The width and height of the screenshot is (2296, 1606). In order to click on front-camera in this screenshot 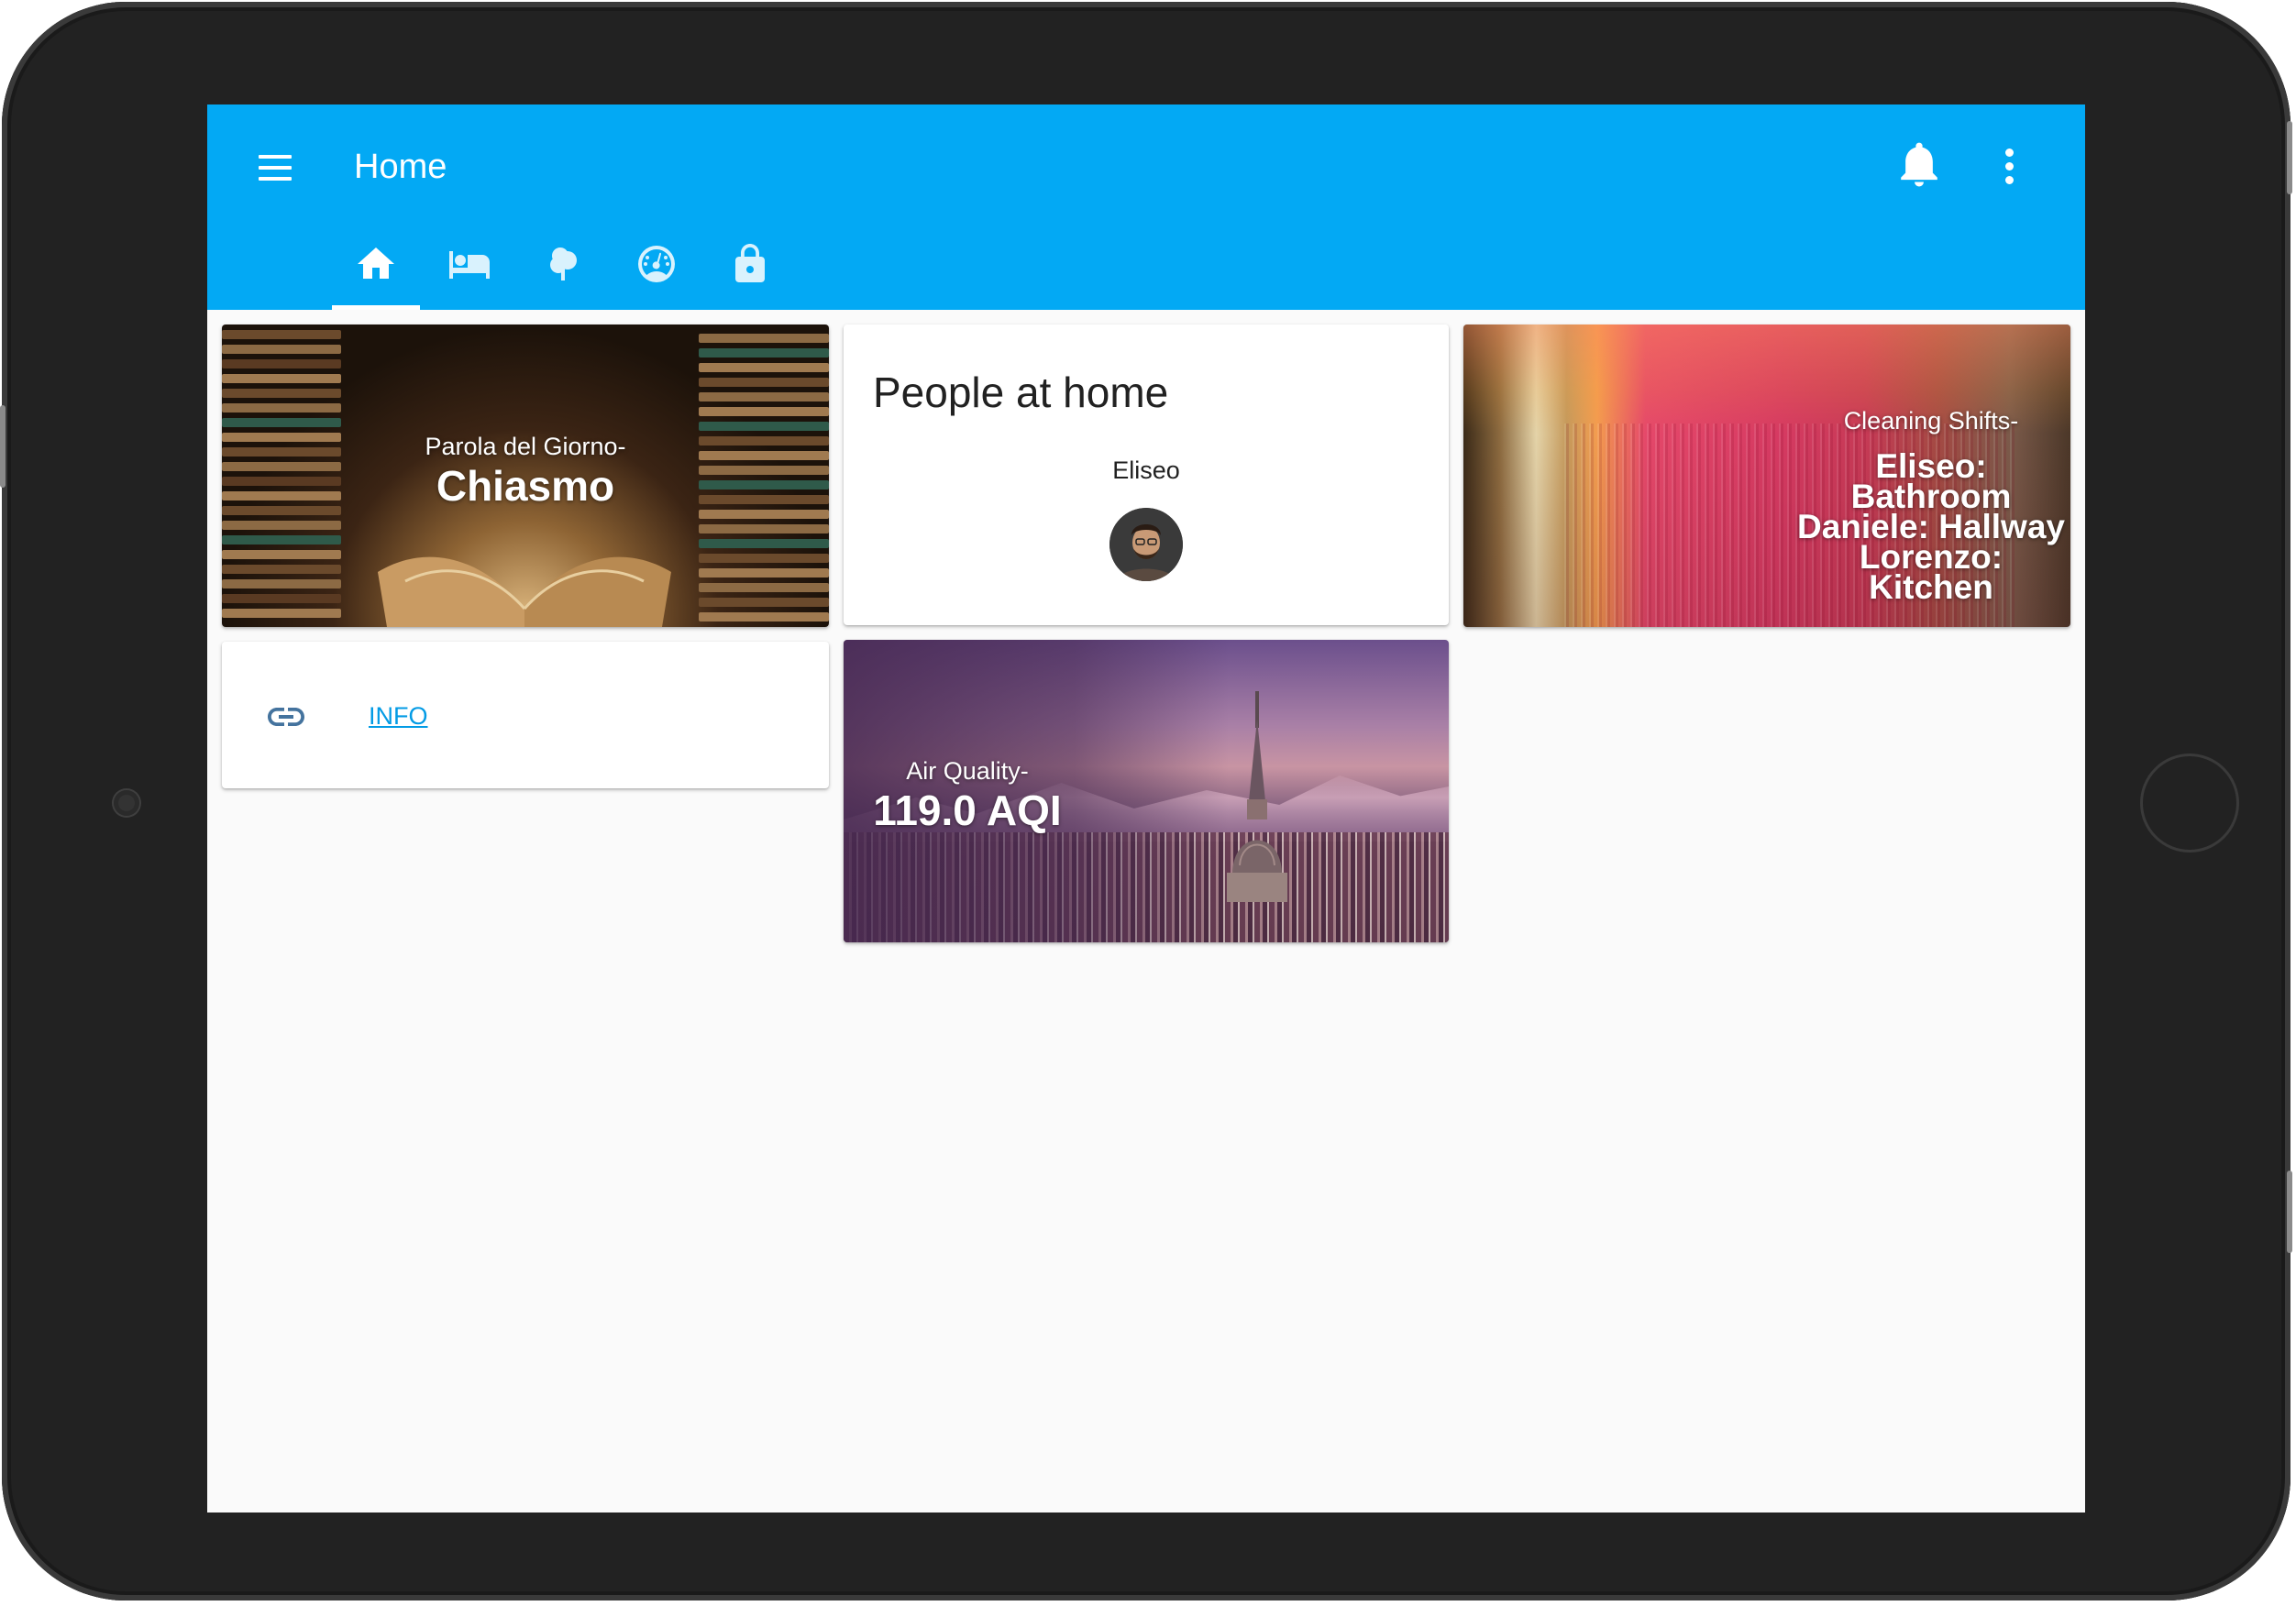, I will do `click(126, 803)`.